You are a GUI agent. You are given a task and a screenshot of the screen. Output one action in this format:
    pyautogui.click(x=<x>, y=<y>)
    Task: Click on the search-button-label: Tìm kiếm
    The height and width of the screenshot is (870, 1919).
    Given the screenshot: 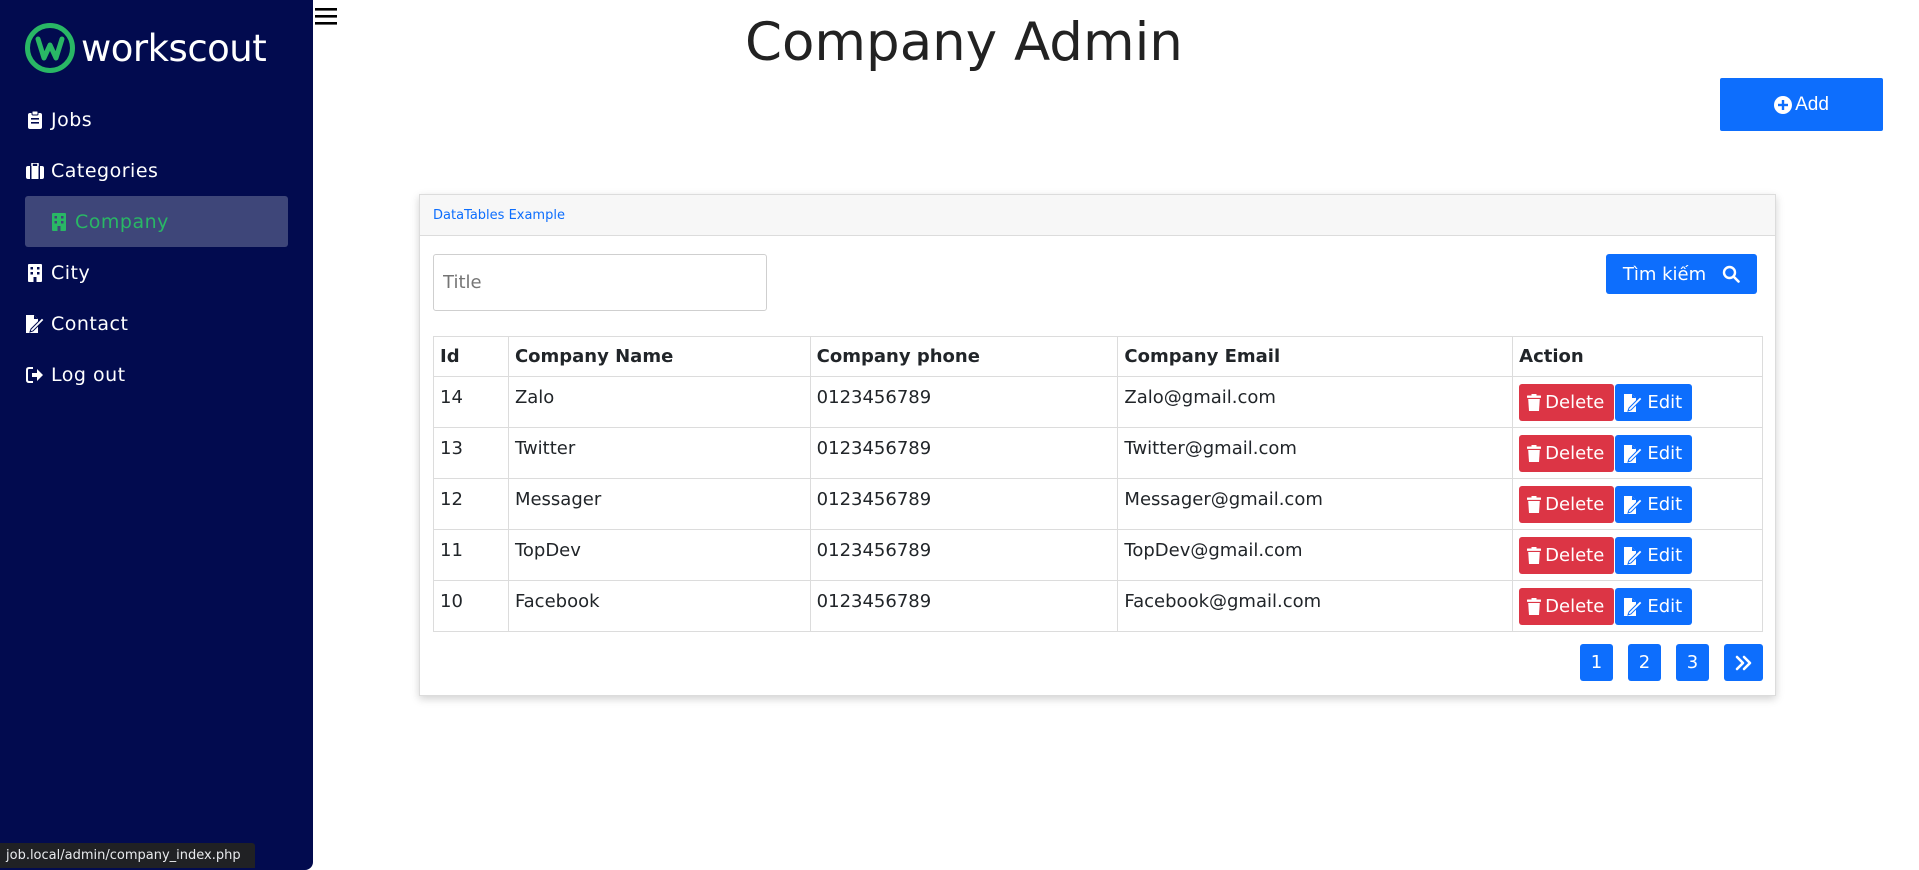 What is the action you would take?
    pyautogui.click(x=1664, y=274)
    